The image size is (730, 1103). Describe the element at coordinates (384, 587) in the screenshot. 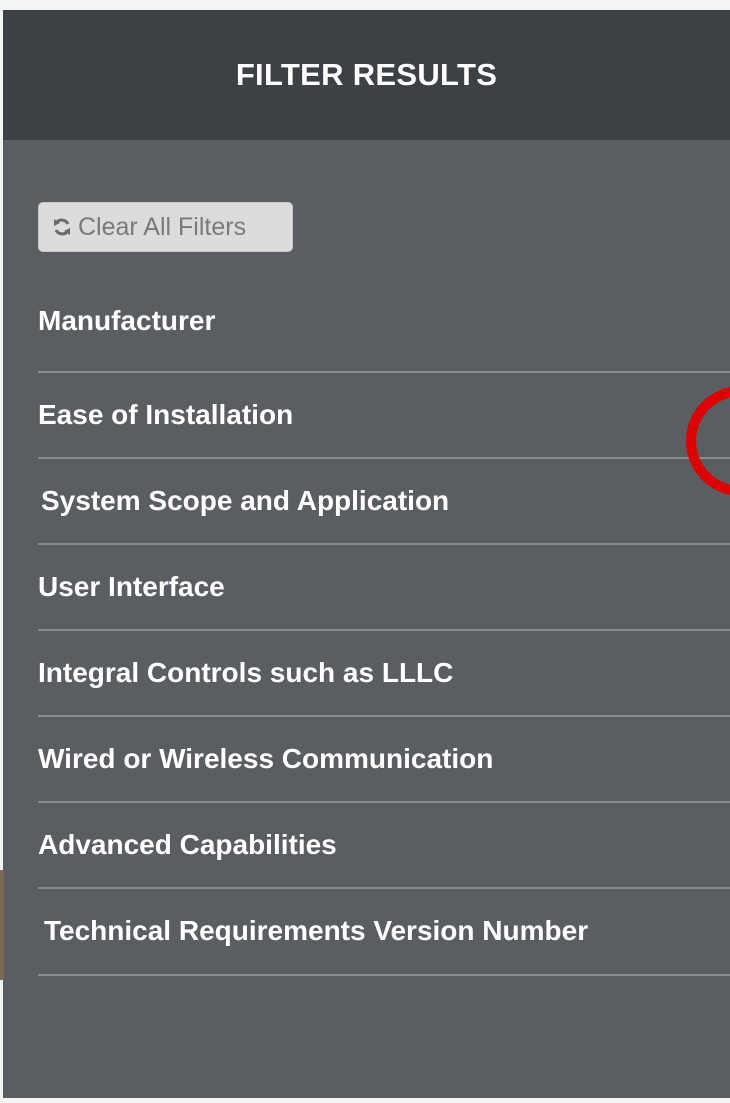

I see `filter-item-user-interface: User Interface` at that location.